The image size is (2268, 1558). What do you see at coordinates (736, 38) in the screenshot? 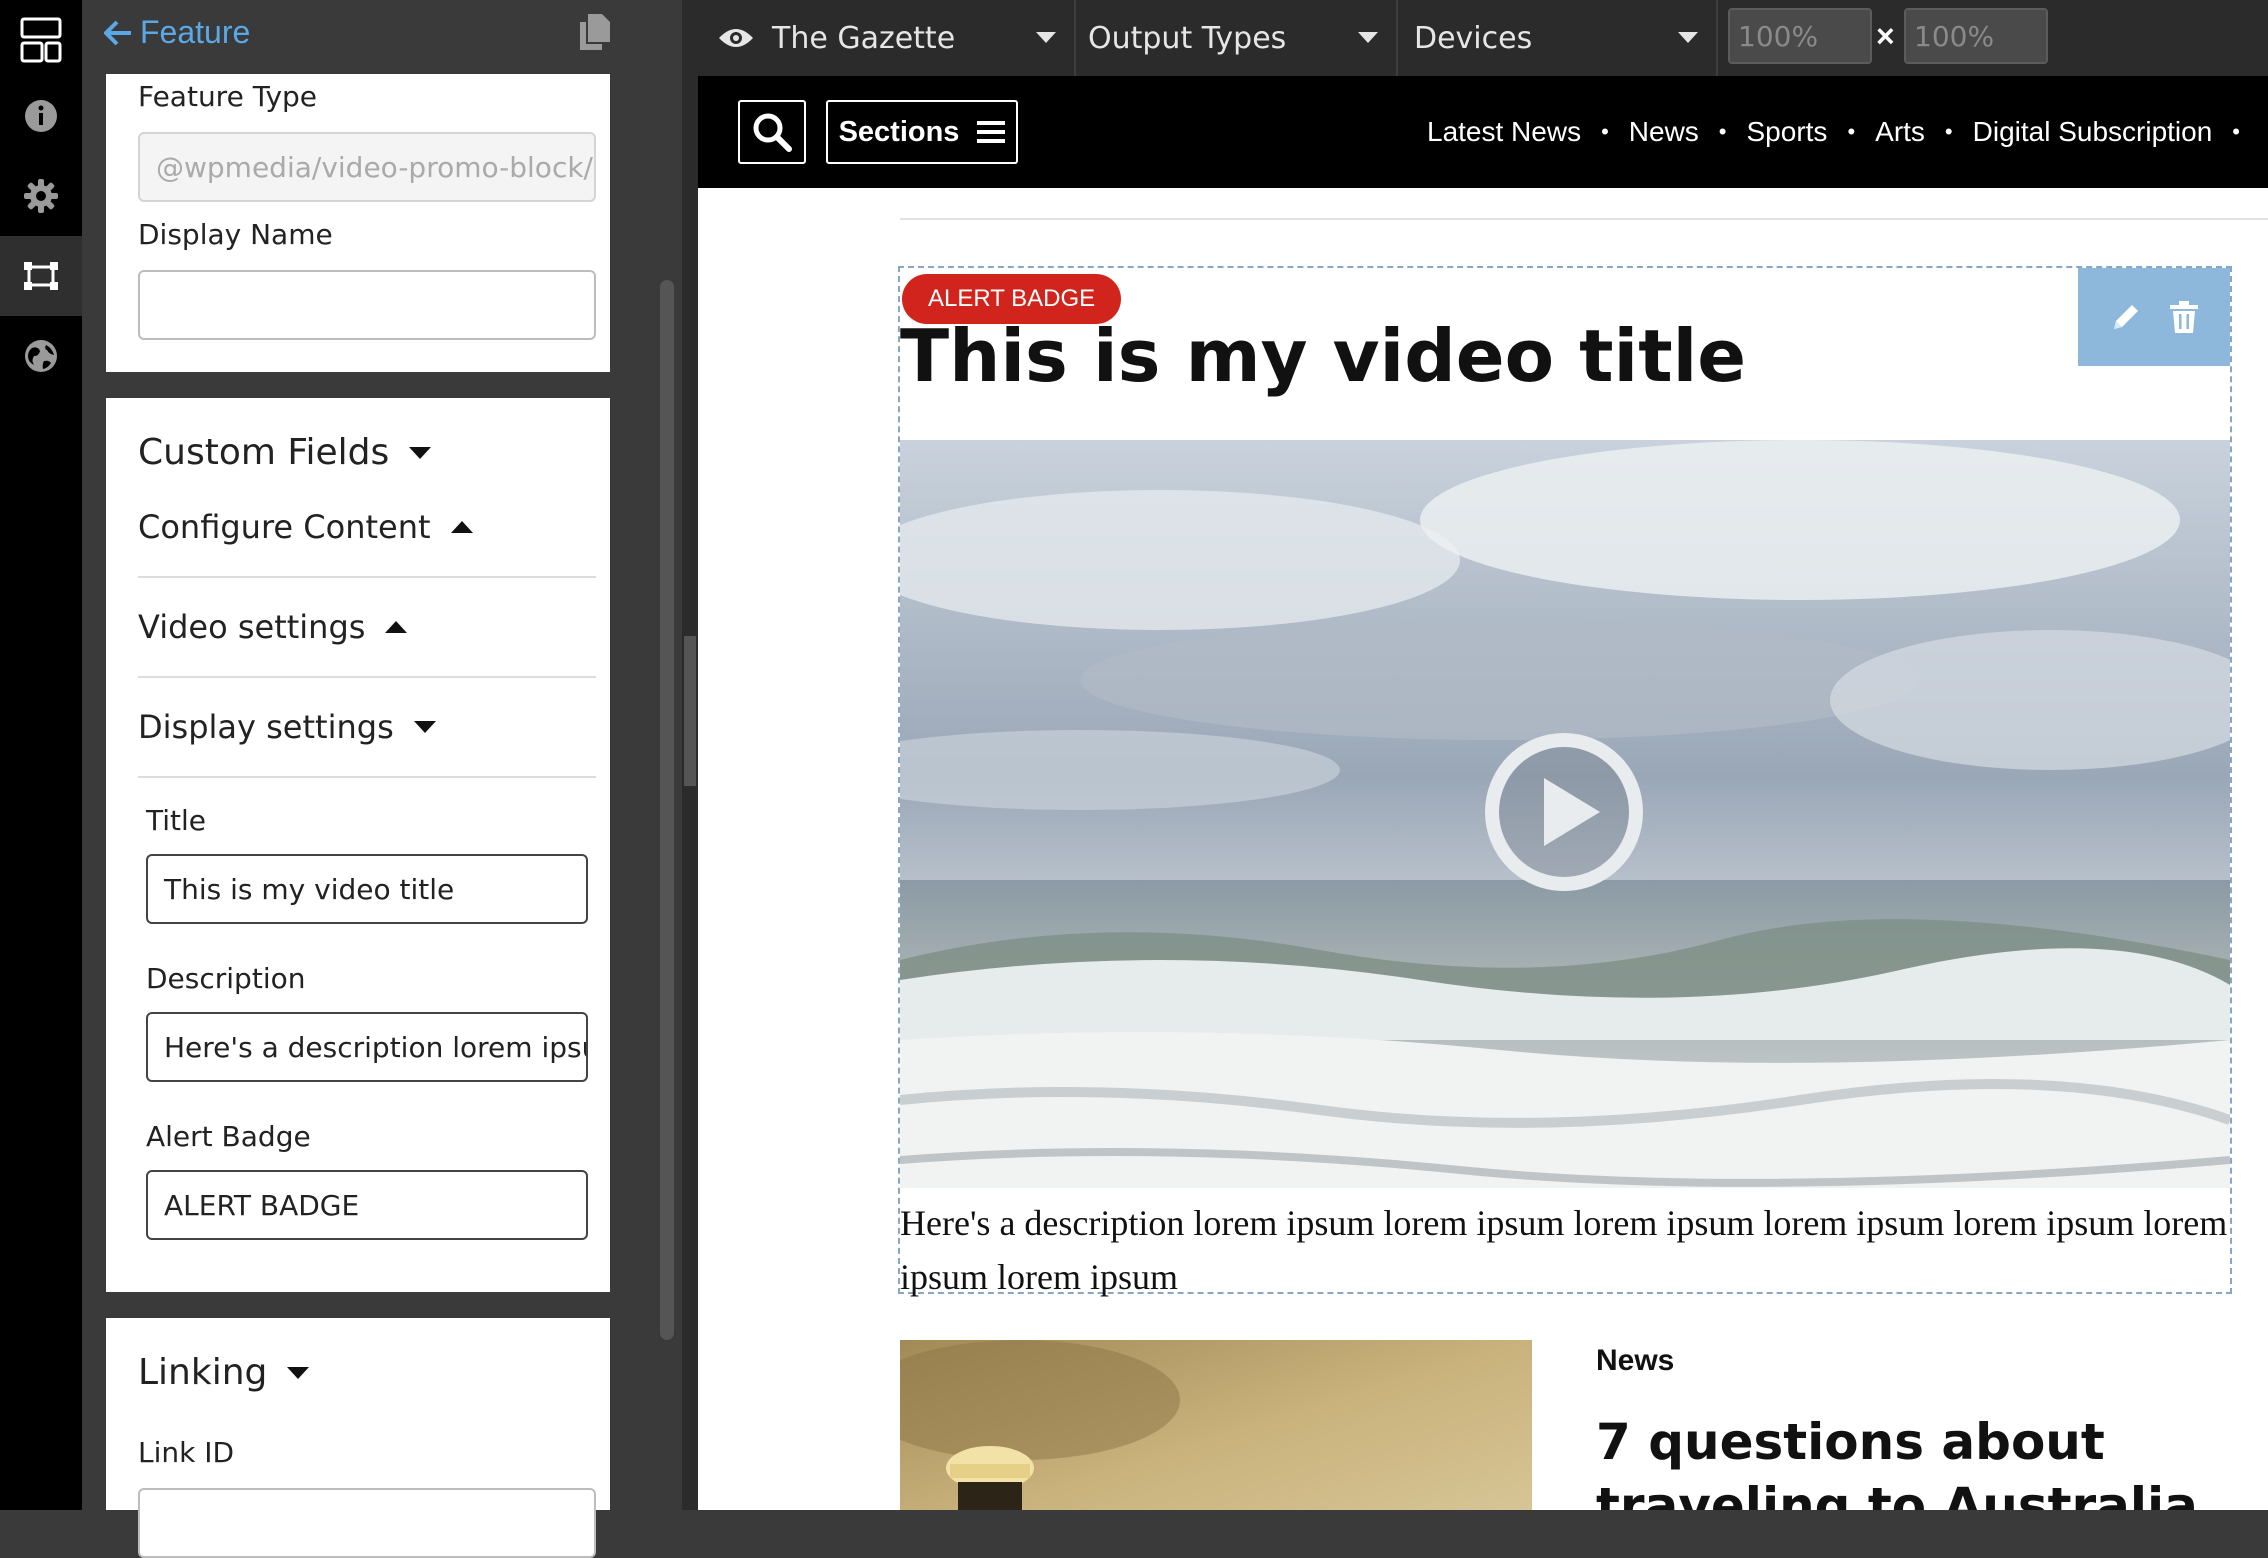
I see `eye-icon` at bounding box center [736, 38].